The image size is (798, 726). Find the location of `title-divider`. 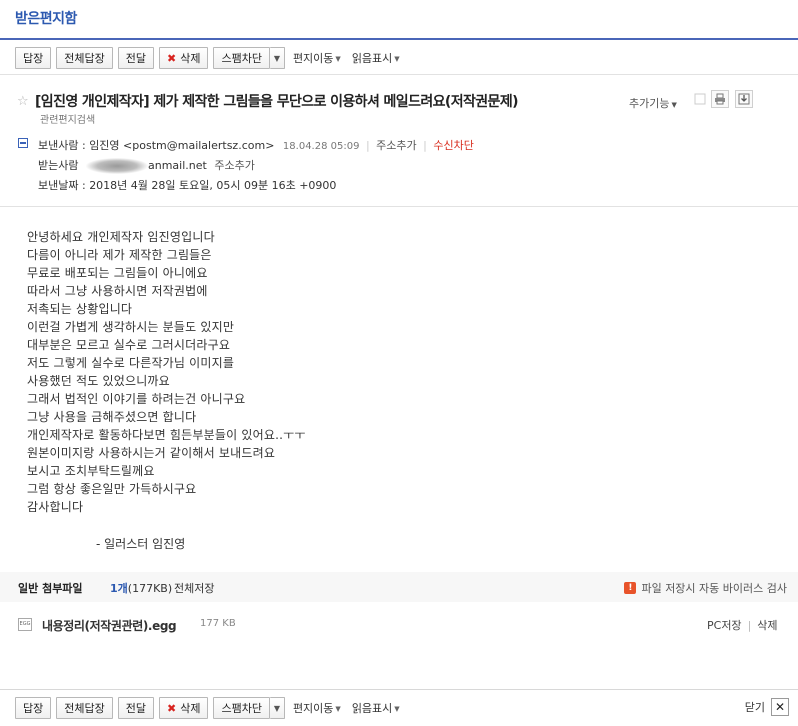

title-divider is located at coordinates (399, 39).